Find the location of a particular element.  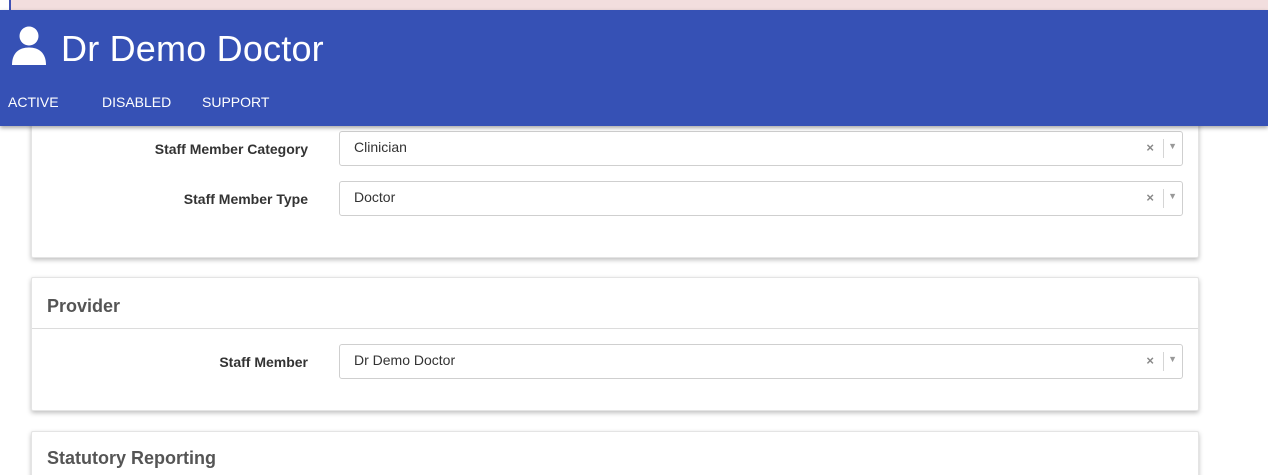

statutory-reporting-card-title: Statutory Reporting is located at coordinates (131, 458).